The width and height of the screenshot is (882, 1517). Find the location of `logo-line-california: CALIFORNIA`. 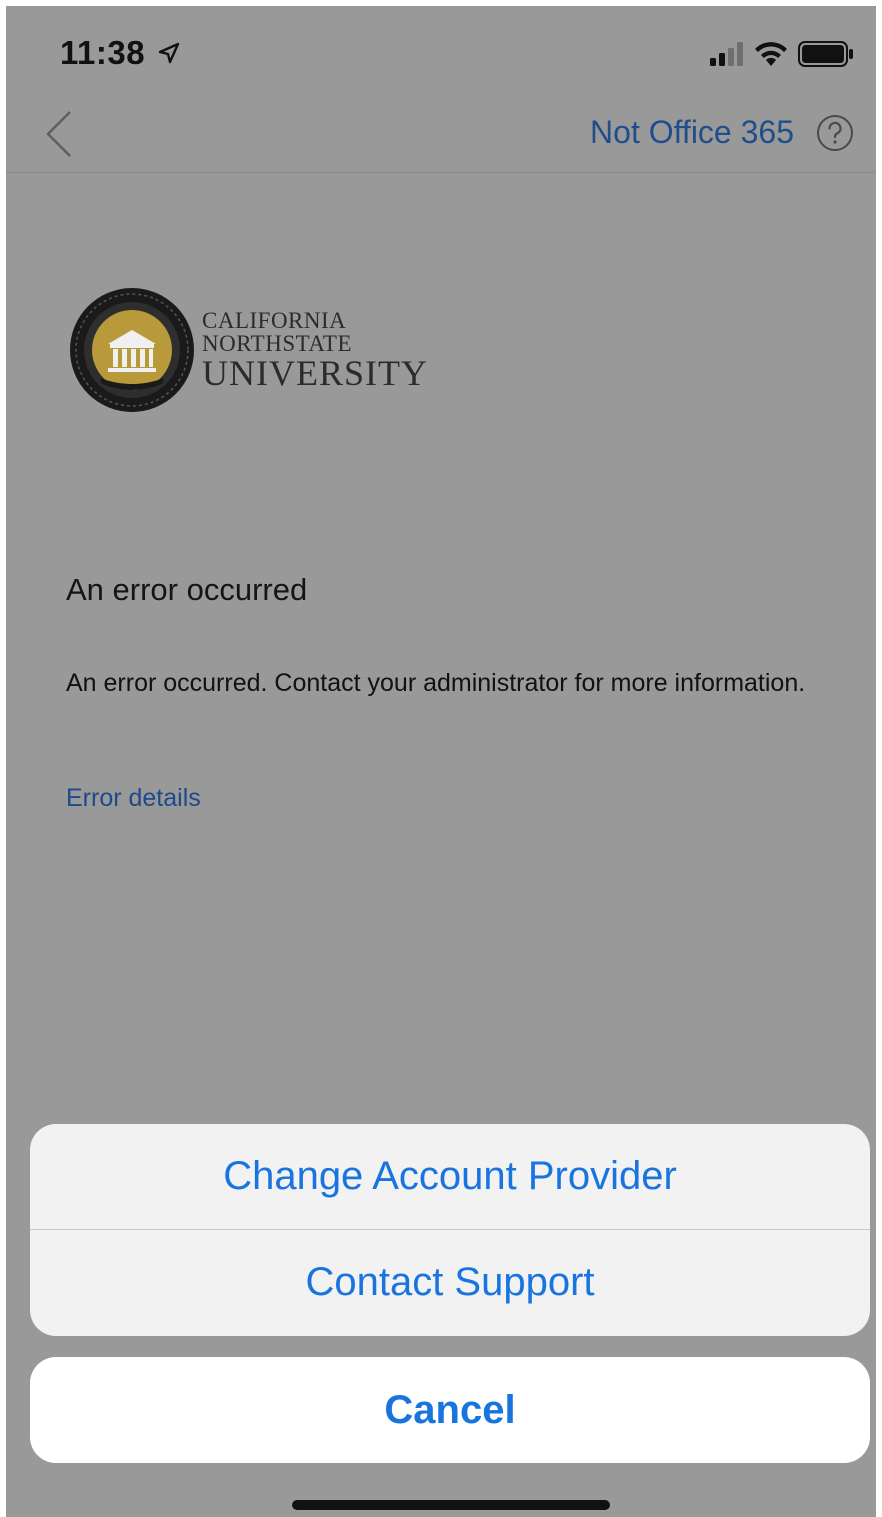

logo-line-california: CALIFORNIA is located at coordinates (274, 320).